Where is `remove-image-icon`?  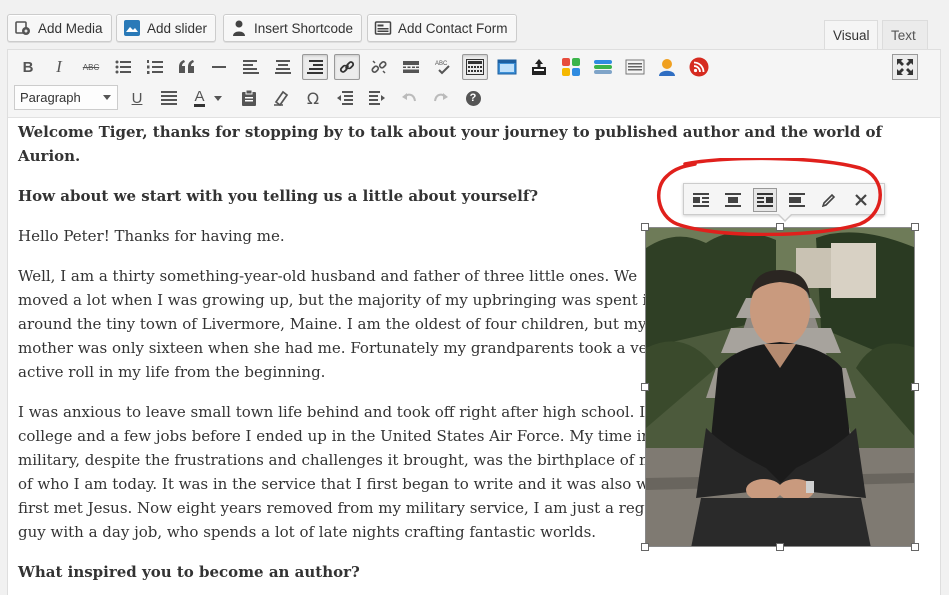 remove-image-icon is located at coordinates (861, 200).